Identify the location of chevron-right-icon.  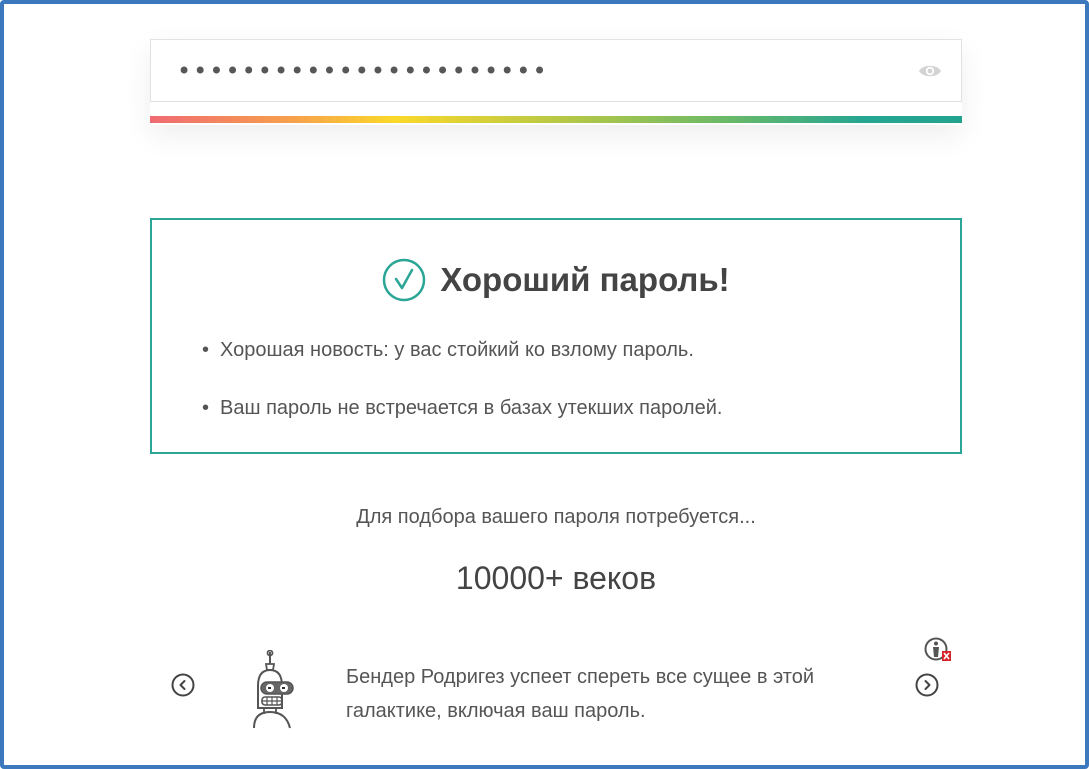
(927, 685).